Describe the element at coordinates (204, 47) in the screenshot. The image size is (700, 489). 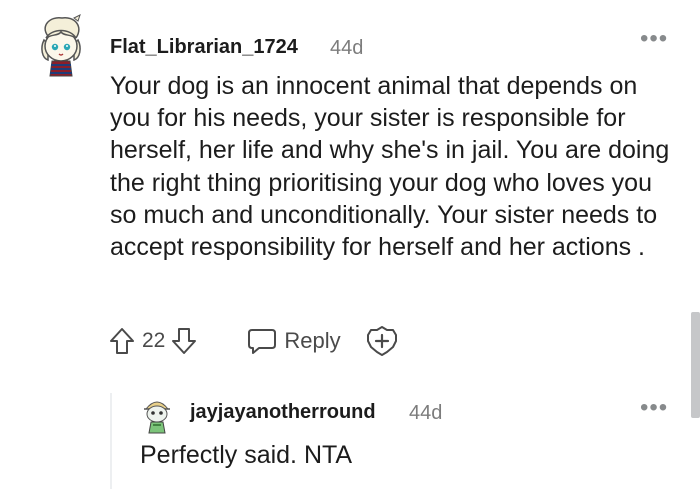
I see `comment-username: Flat_Librarian_1724` at that location.